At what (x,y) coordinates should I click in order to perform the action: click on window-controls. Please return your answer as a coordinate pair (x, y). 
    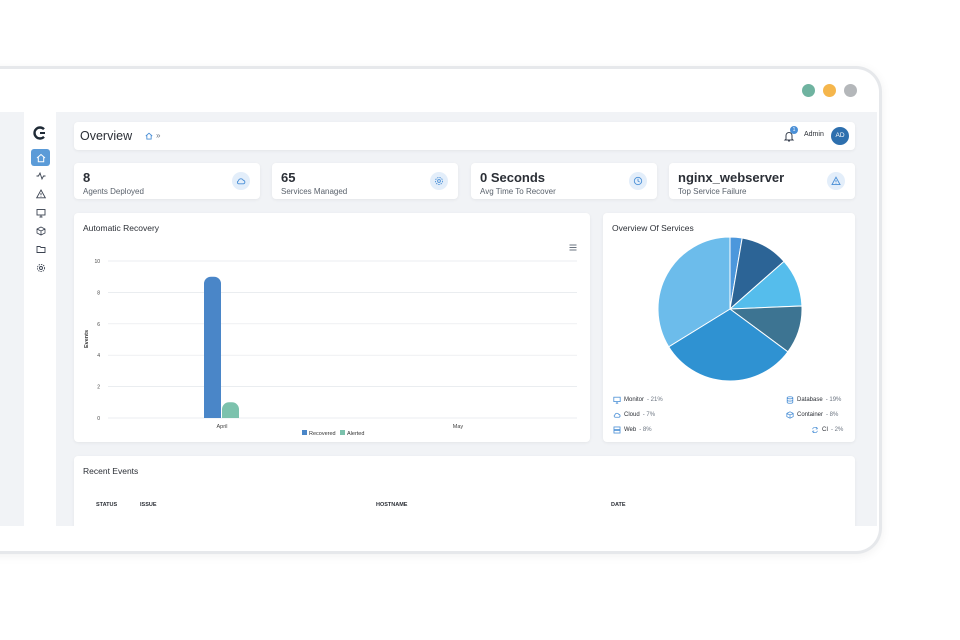
    Looking at the image, I should click on (829, 90).